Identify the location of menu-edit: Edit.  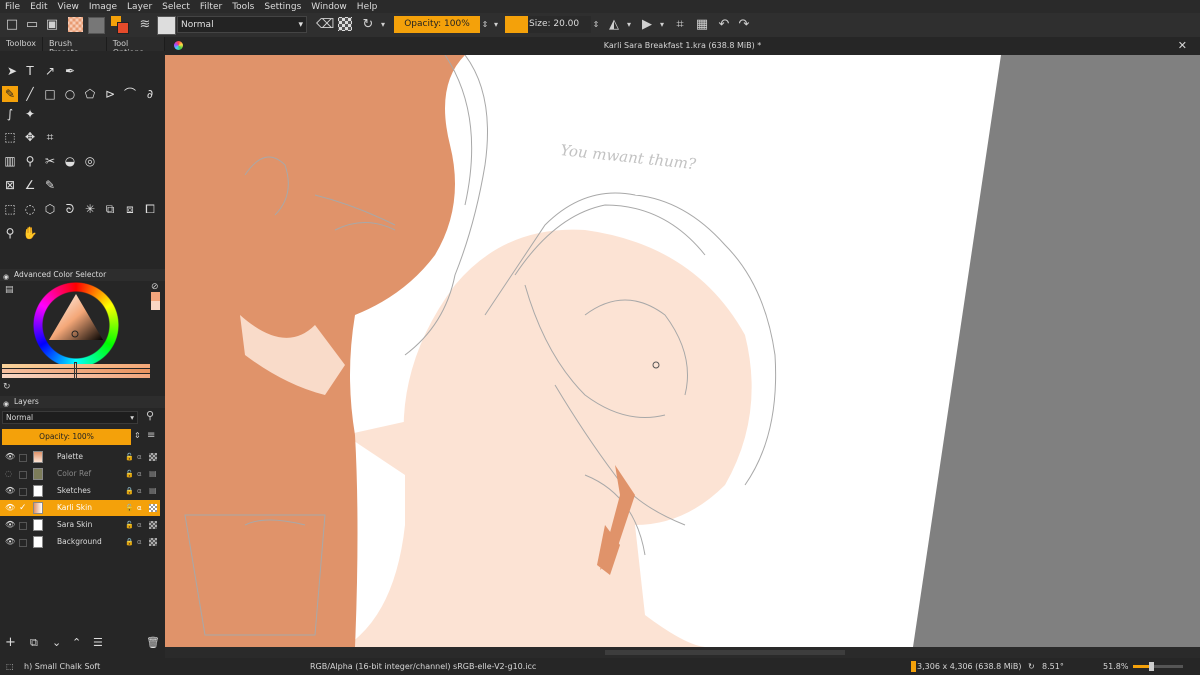
(38, 7).